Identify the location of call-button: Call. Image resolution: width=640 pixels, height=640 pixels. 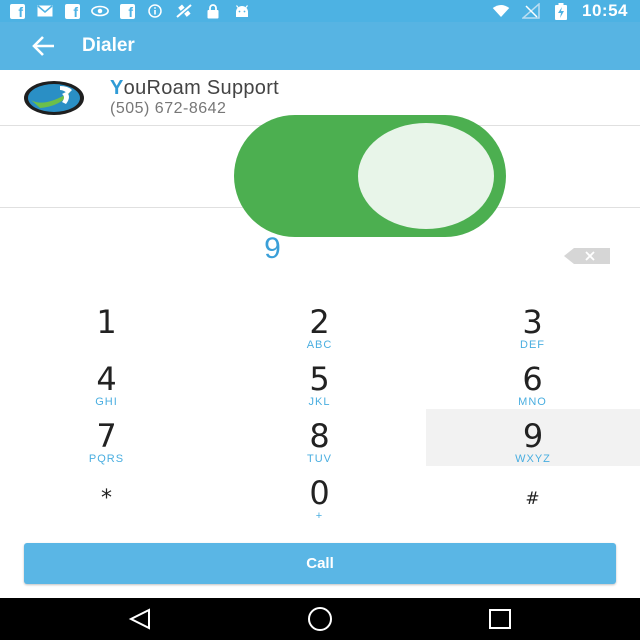
(320, 563).